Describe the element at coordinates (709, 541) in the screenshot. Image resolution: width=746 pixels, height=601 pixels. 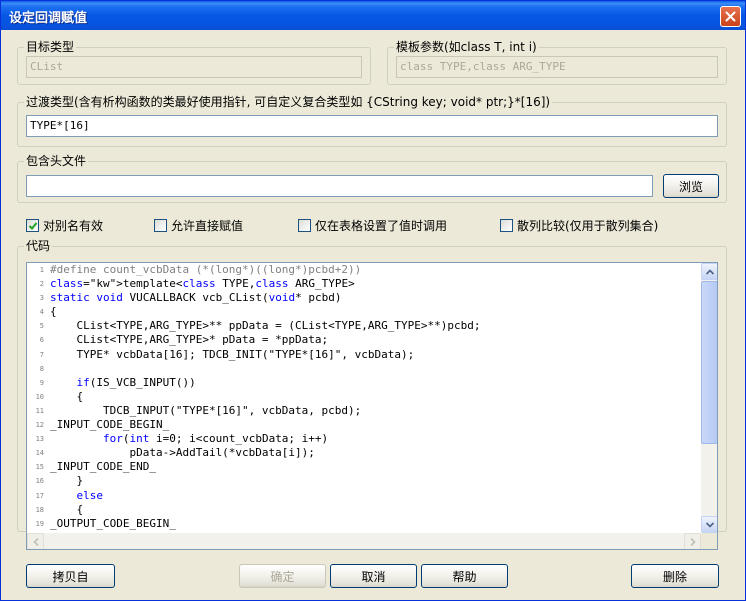
I see `scrollbar-corner` at that location.